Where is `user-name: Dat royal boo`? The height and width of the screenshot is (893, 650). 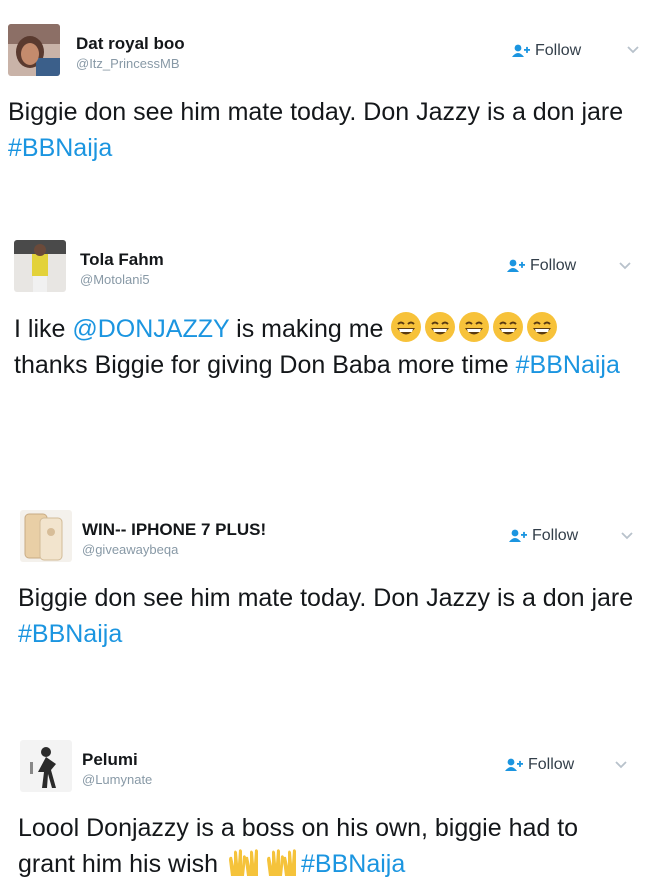 user-name: Dat royal boo is located at coordinates (130, 44).